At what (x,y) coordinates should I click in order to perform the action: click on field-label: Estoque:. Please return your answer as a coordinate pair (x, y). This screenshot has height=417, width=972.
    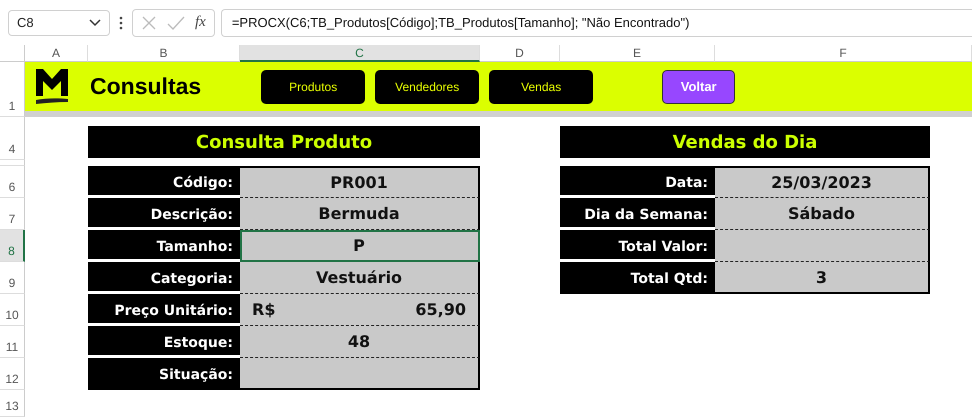
    Looking at the image, I should click on (164, 342).